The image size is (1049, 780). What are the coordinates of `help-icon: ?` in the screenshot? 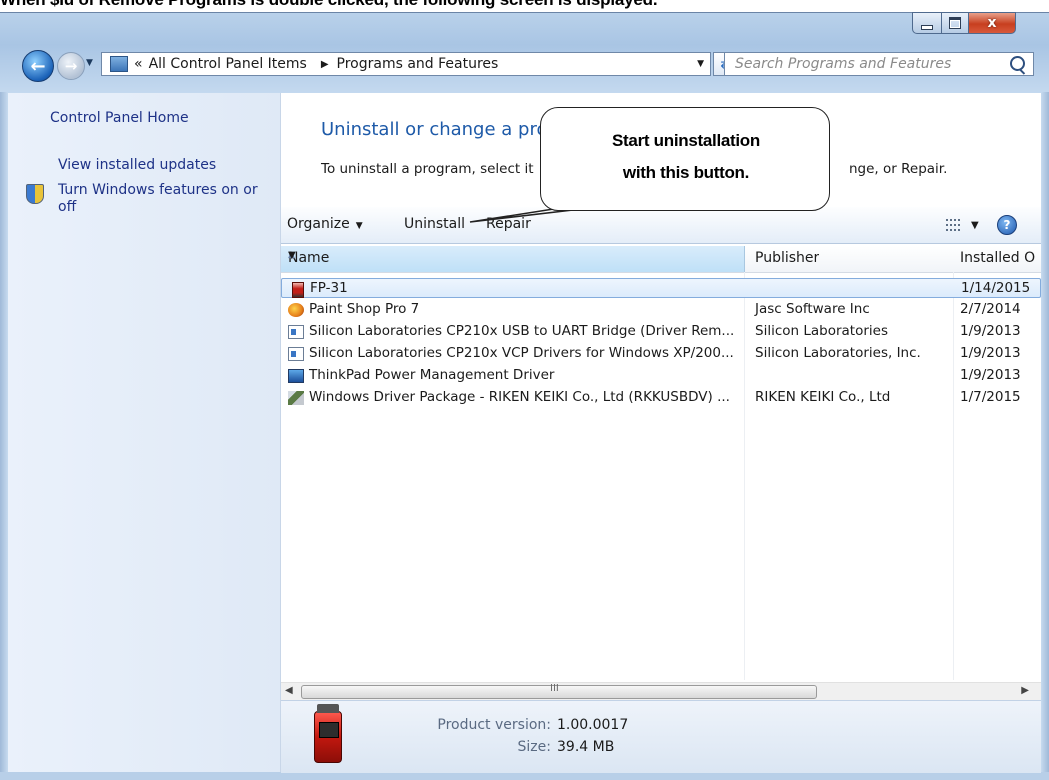 It's located at (1007, 225).